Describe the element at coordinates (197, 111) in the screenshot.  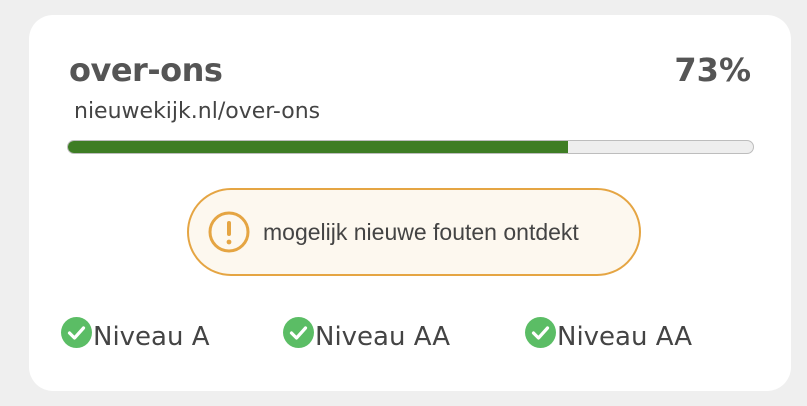
I see `page-url: nieuwekijk.nl/over-ons` at that location.